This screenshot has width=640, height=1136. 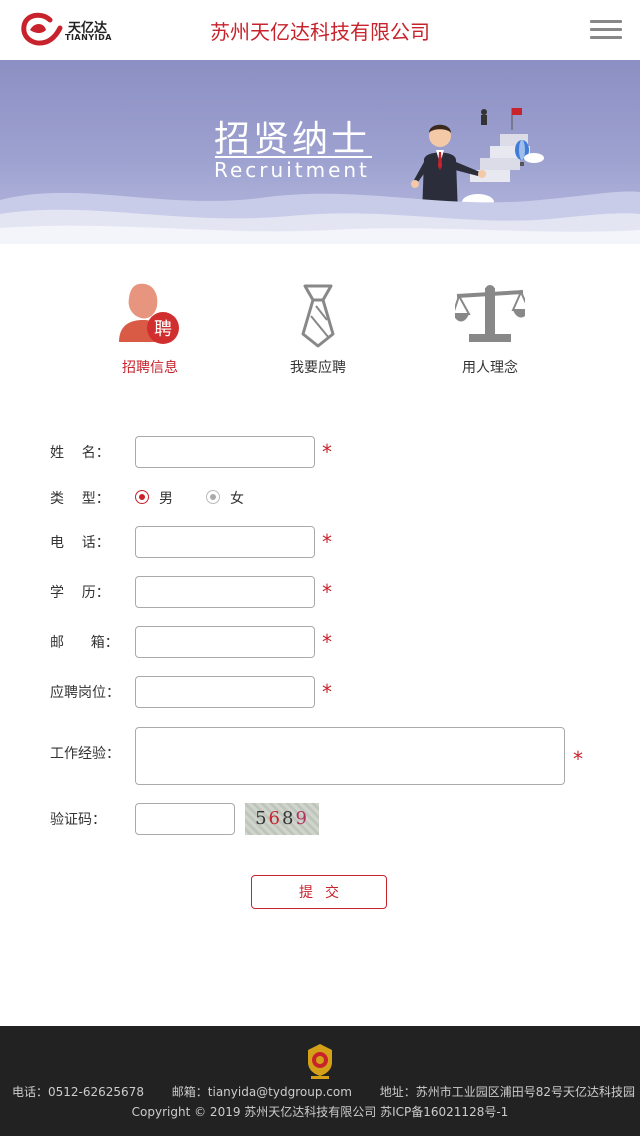 What do you see at coordinates (330, 819) in the screenshot?
I see `form-row-captcha: 验证码： 5689` at bounding box center [330, 819].